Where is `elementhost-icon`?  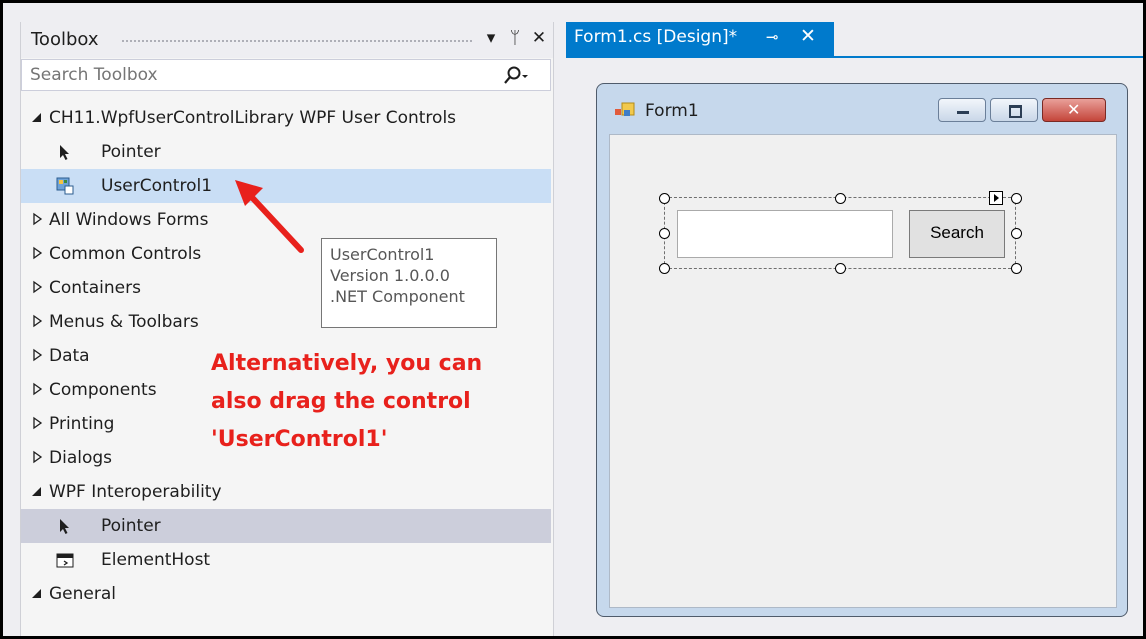 elementhost-icon is located at coordinates (65, 560).